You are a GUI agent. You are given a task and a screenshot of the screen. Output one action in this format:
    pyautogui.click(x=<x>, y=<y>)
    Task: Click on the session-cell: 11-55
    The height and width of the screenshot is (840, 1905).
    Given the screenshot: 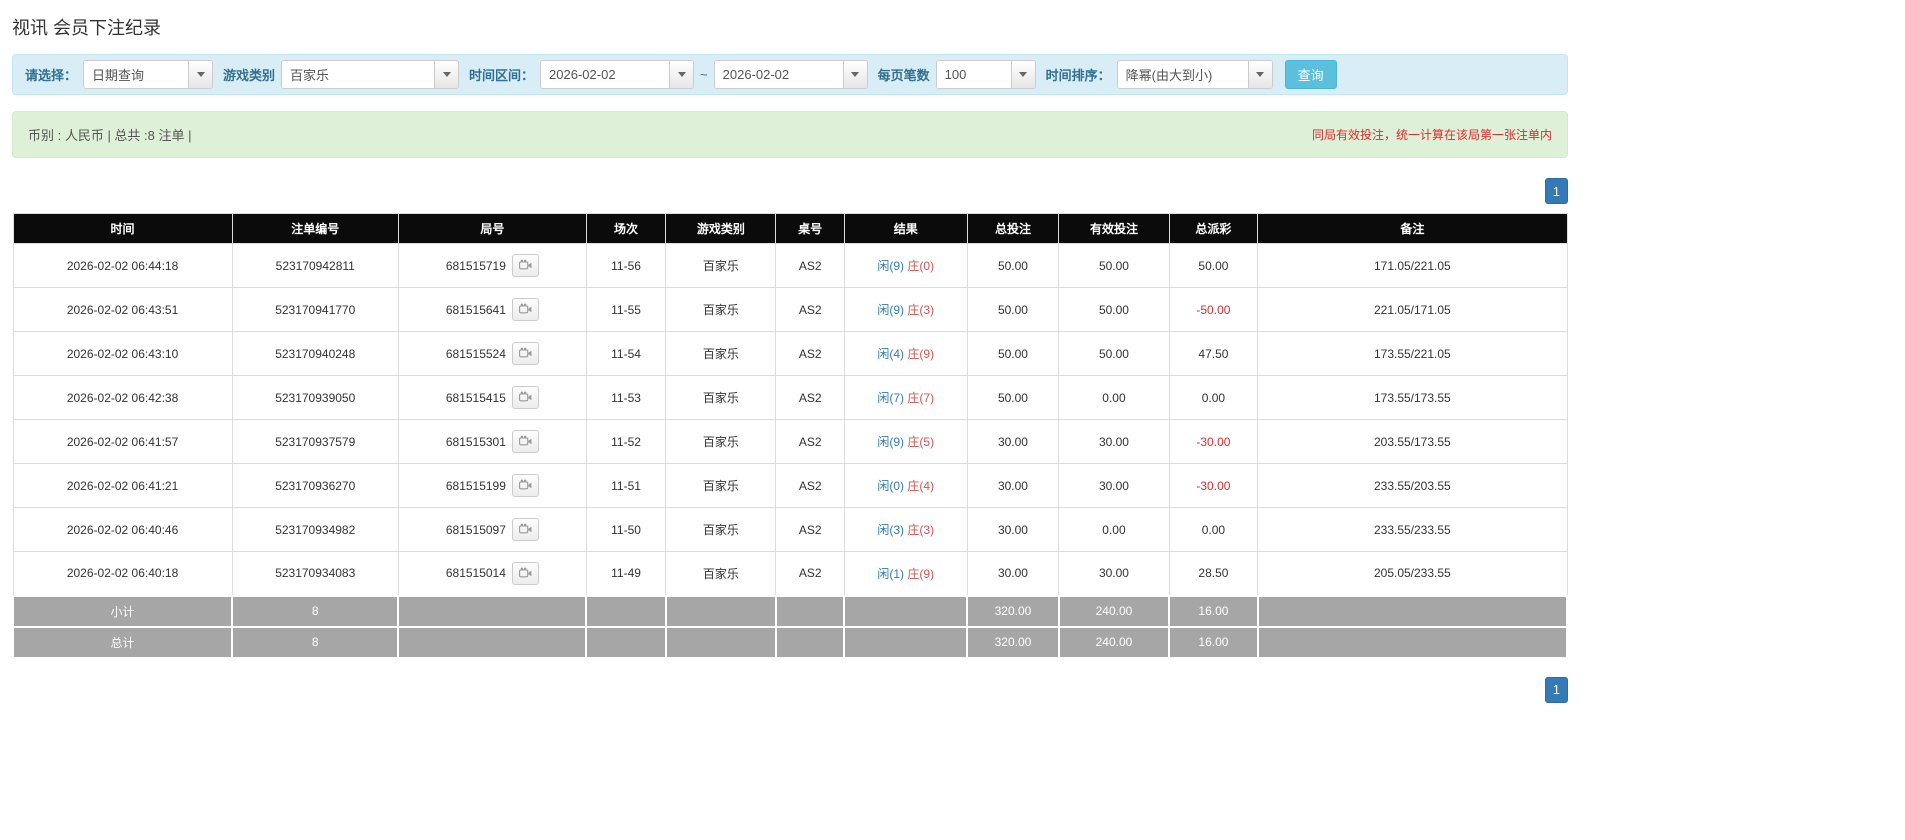 What is the action you would take?
    pyautogui.click(x=626, y=309)
    